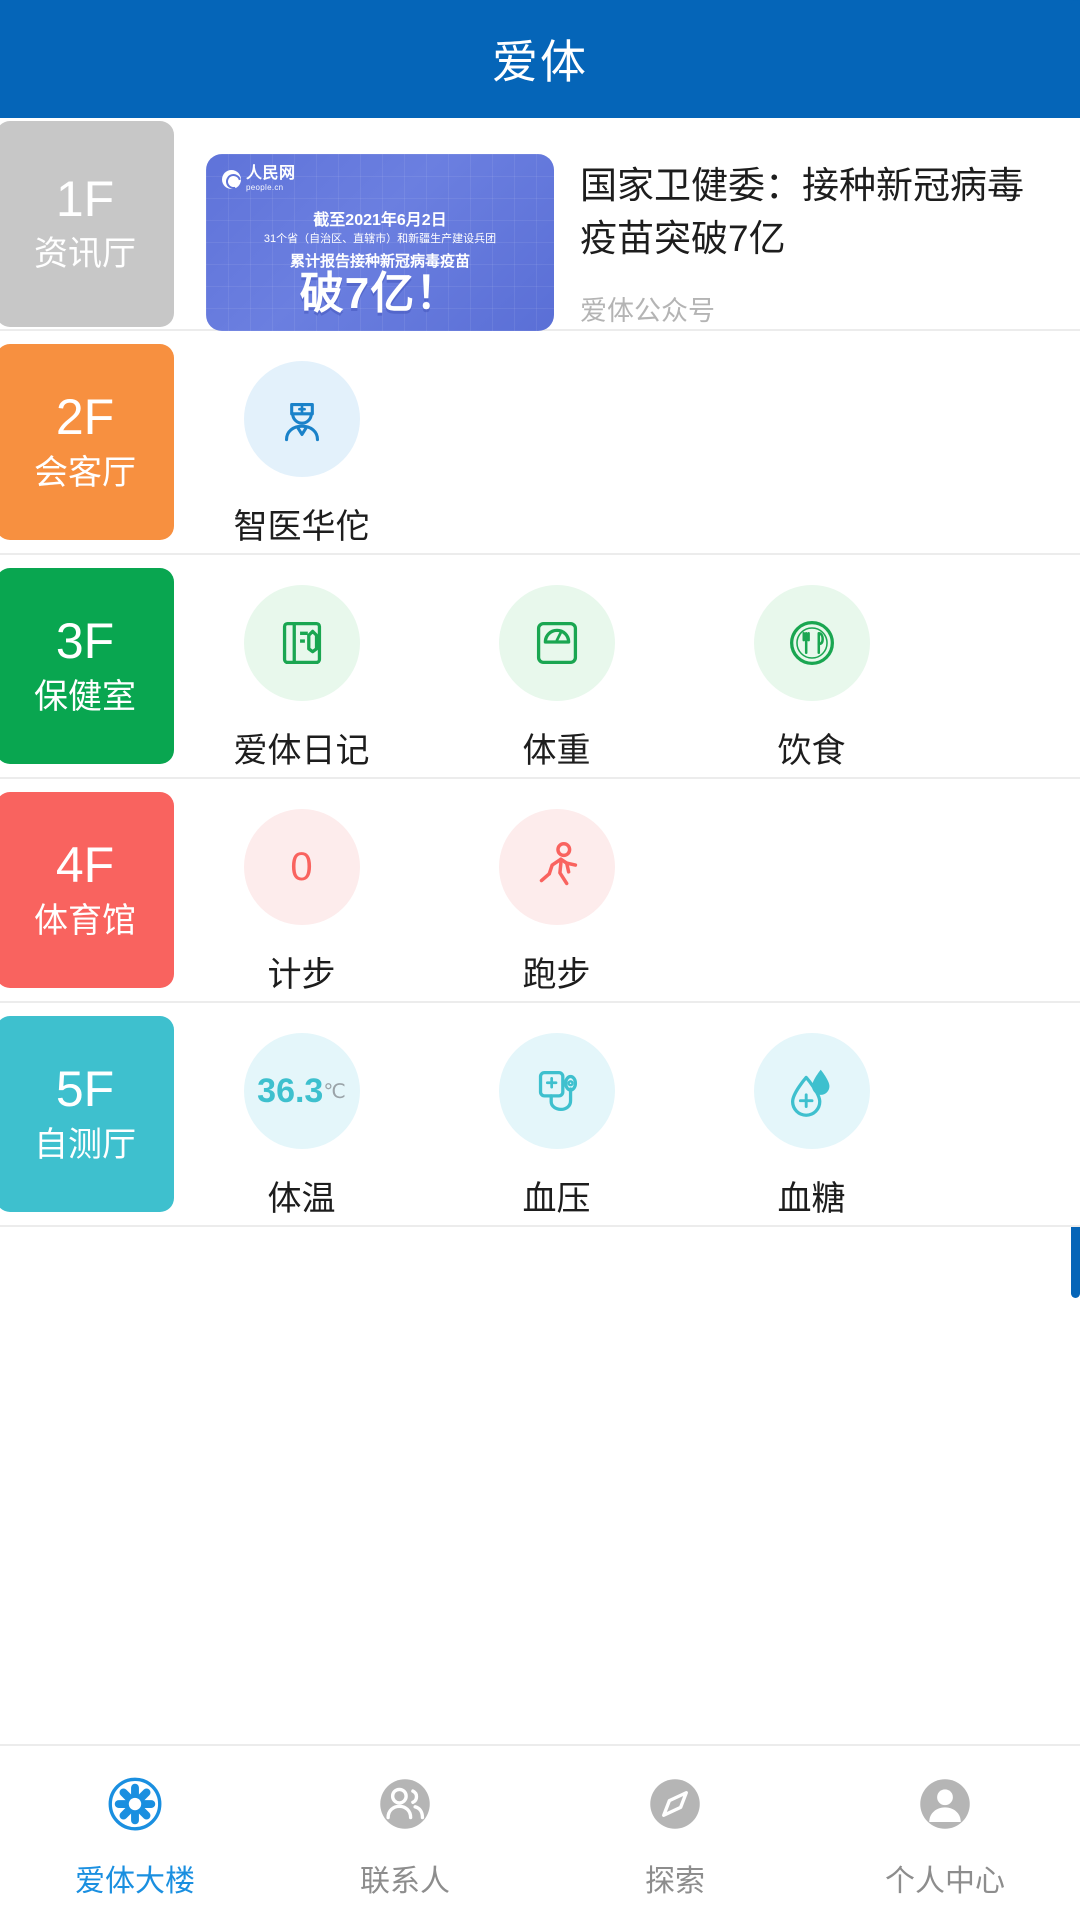 This screenshot has height=1920, width=1080. I want to click on floor-row-2f: 2F 会客厅 智医华佗, so click(540, 443).